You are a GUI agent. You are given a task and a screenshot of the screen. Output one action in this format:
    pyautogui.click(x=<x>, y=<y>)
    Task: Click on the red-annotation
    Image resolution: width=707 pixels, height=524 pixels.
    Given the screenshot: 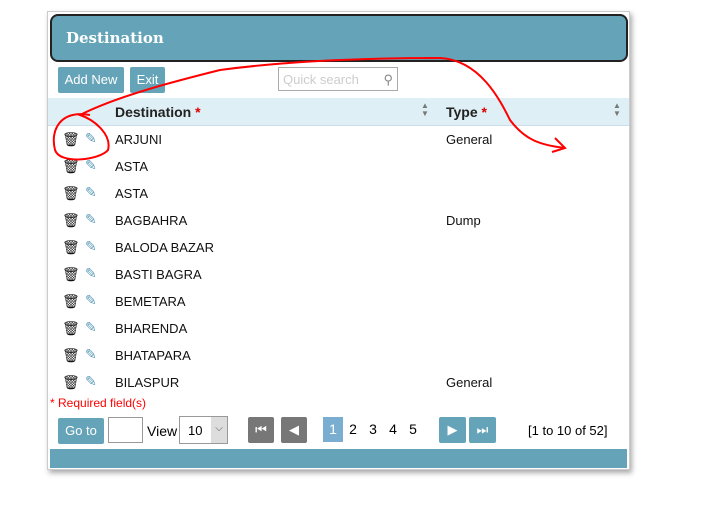 What is the action you would take?
    pyautogui.click(x=309, y=108)
    